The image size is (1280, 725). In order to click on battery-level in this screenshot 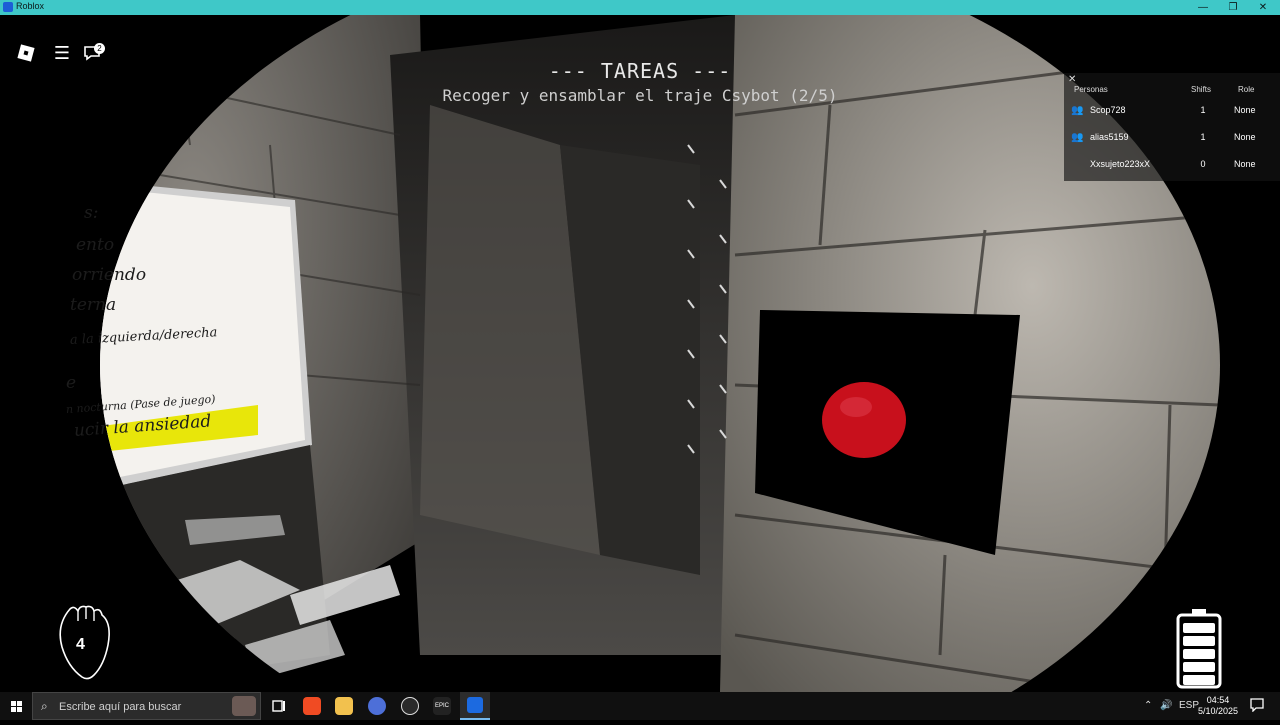, I will do `click(1199, 654)`.